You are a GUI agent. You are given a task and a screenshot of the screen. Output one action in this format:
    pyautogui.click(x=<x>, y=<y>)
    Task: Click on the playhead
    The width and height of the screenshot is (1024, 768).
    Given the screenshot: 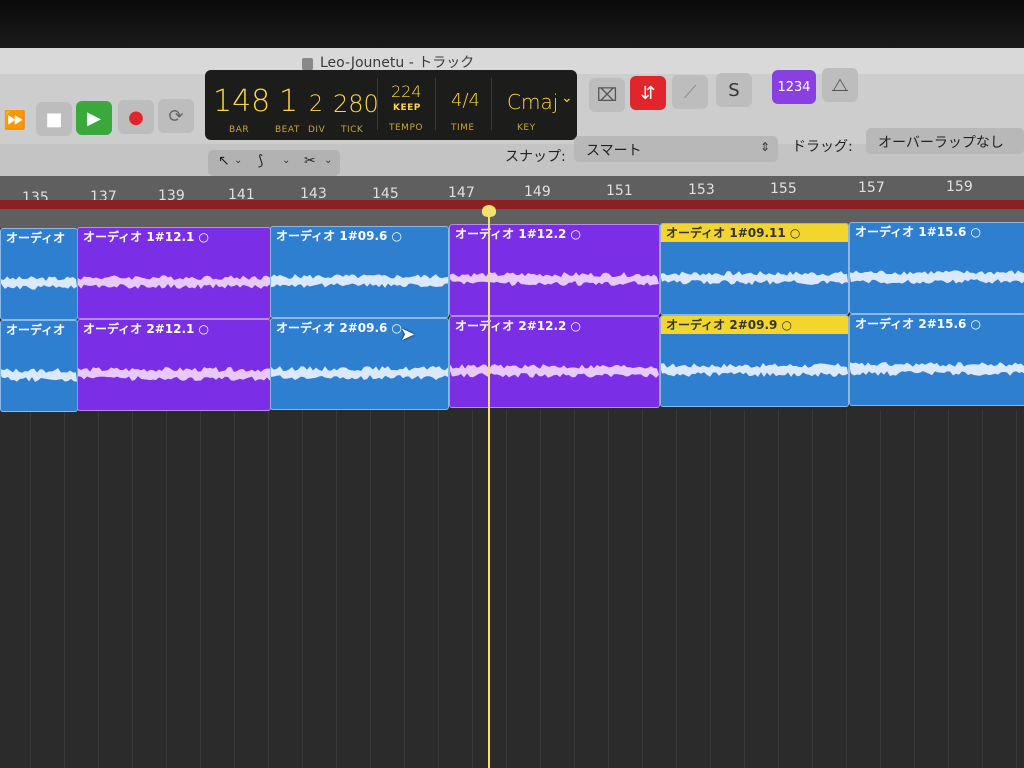 What is the action you would take?
    pyautogui.click(x=489, y=489)
    